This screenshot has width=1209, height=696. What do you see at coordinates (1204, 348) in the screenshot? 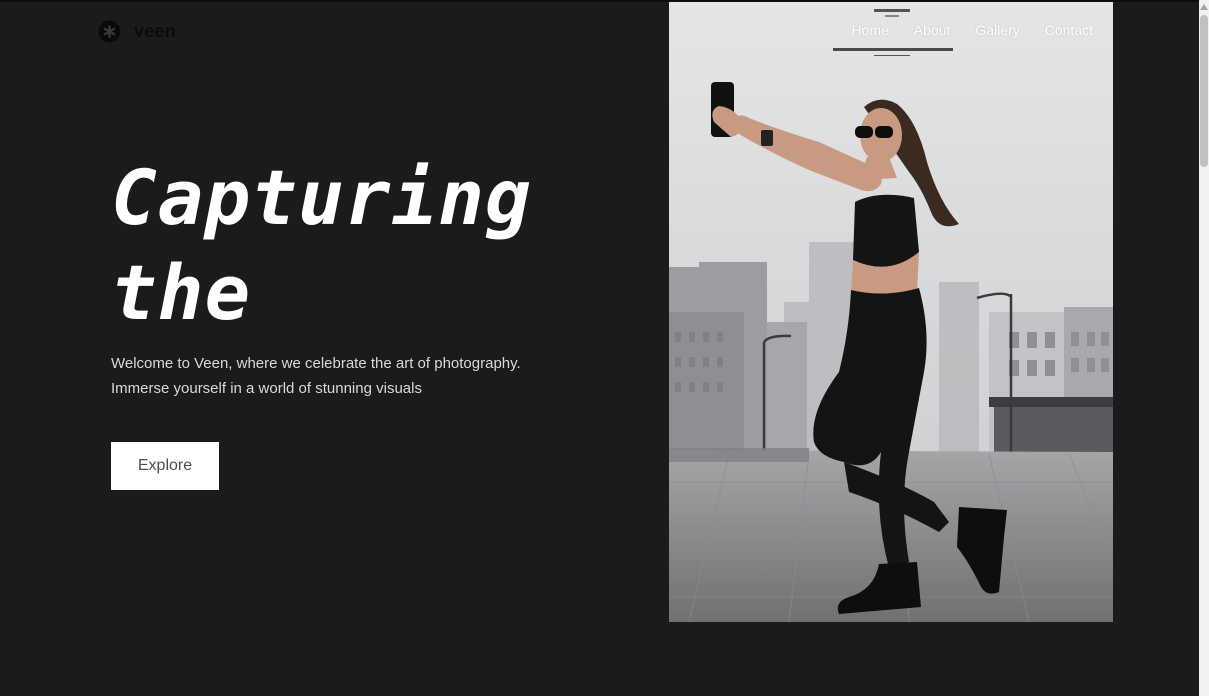
I see `vertical-scrollbar` at bounding box center [1204, 348].